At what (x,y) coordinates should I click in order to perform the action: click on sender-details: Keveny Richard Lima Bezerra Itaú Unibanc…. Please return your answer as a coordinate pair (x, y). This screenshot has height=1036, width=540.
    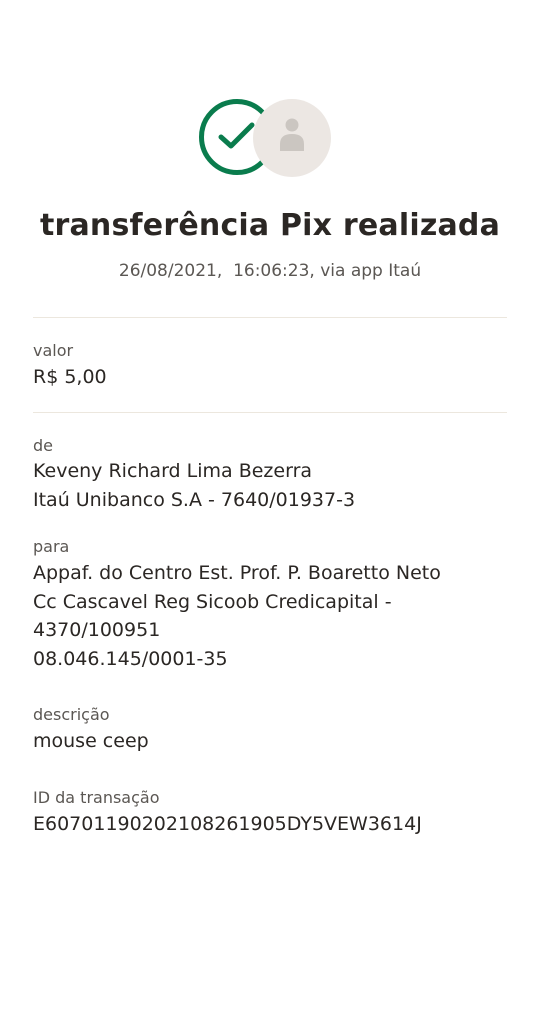
    Looking at the image, I should click on (194, 485).